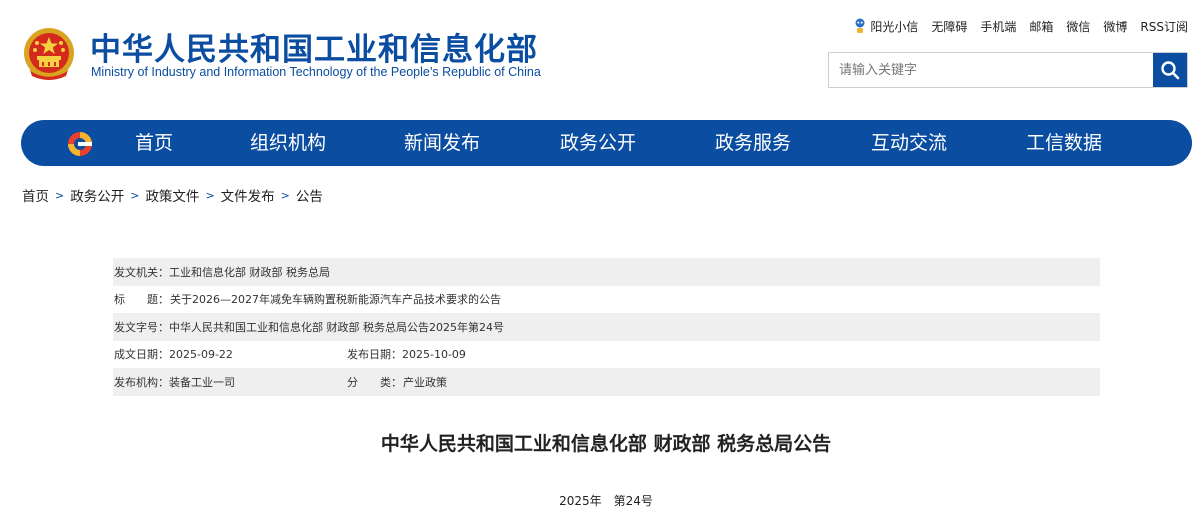 The height and width of the screenshot is (525, 1200). What do you see at coordinates (1021, 26) in the screenshot?
I see `top-links: 阳光小信 无障碍 手机端 邮箱 微信 微博 RSS订阅` at bounding box center [1021, 26].